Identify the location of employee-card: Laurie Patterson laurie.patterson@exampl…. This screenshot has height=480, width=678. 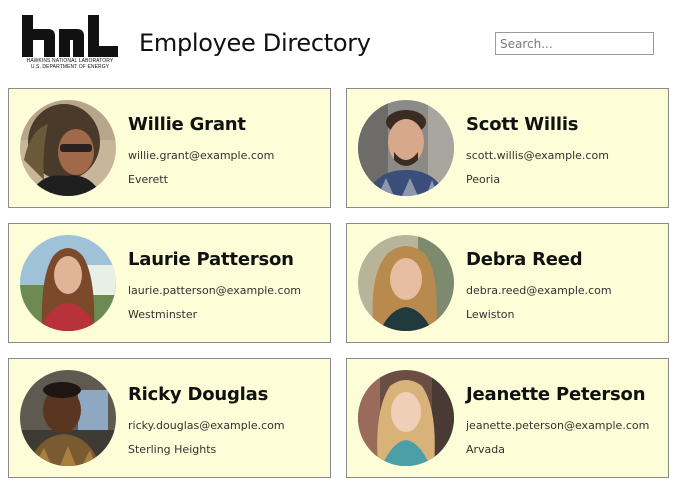
(169, 283).